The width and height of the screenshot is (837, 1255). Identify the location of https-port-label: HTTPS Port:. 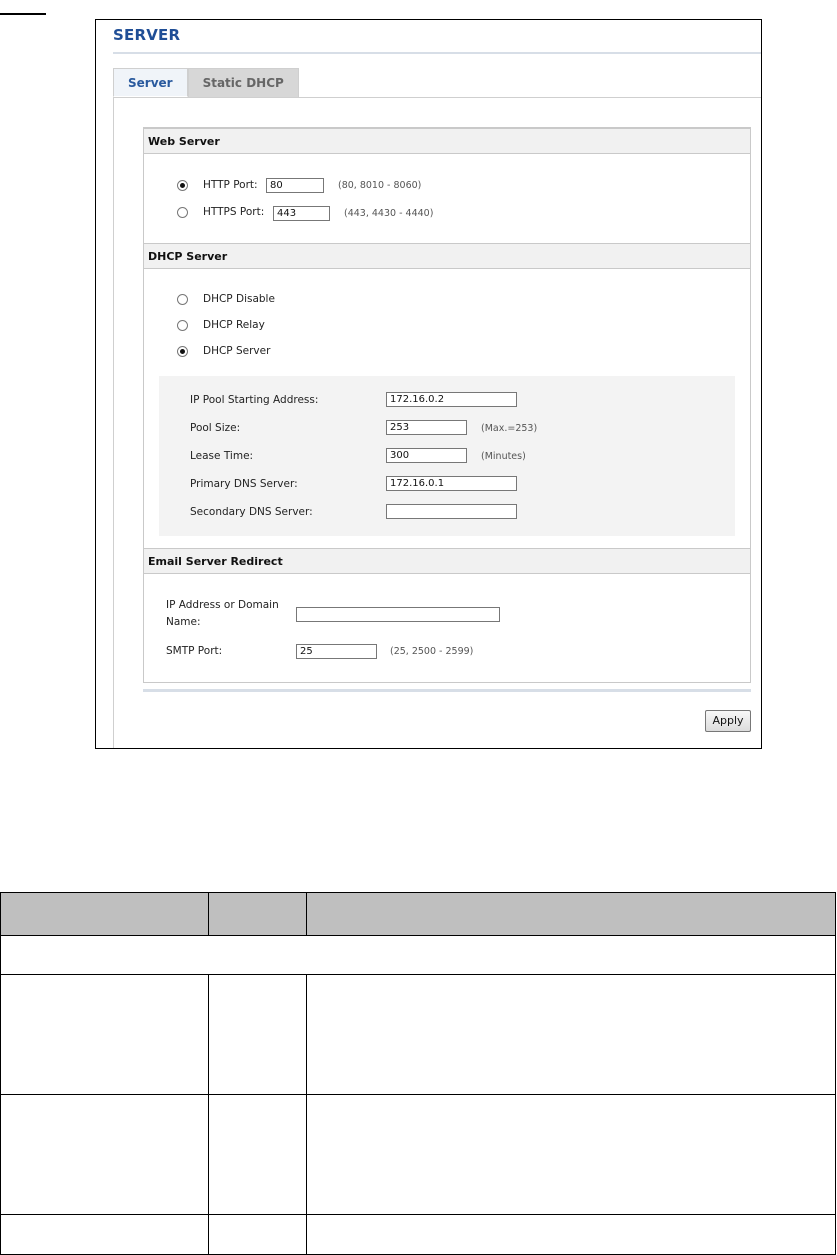
(234, 212).